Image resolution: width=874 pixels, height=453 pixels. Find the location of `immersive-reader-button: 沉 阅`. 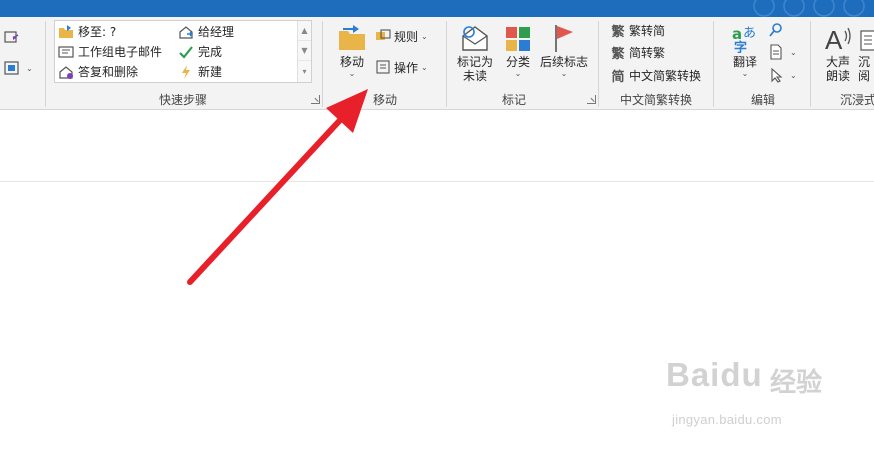

immersive-reader-button: 沉 阅 is located at coordinates (866, 51).